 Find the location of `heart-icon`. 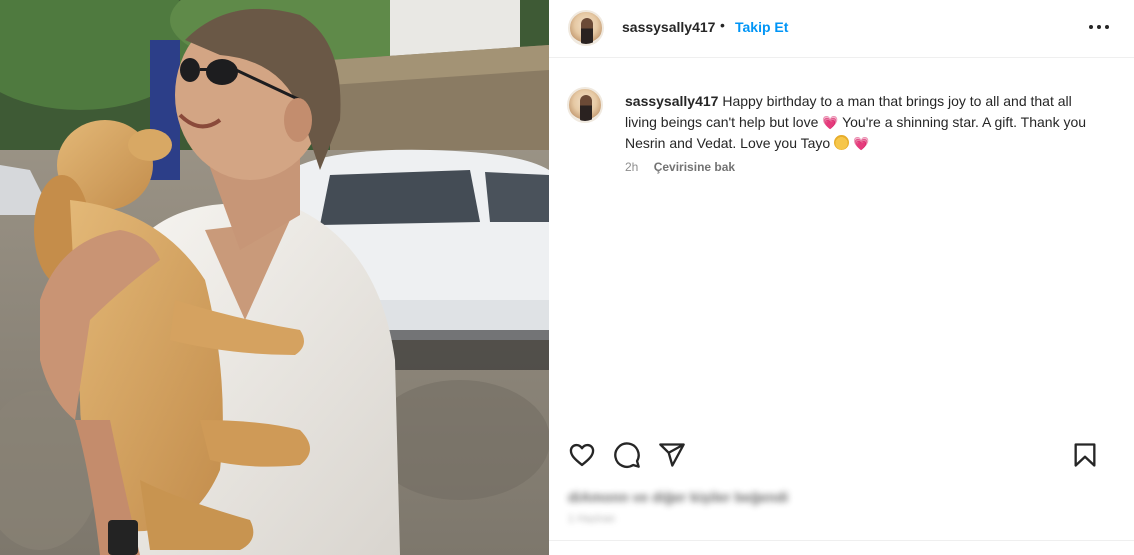

heart-icon is located at coordinates (582, 455).